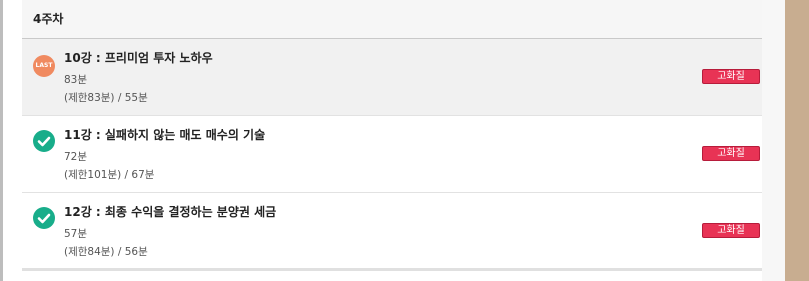 This screenshot has width=809, height=281. I want to click on lecture-title: 12강 : 최종 수익을 결정하는 분양권 세금, so click(170, 211).